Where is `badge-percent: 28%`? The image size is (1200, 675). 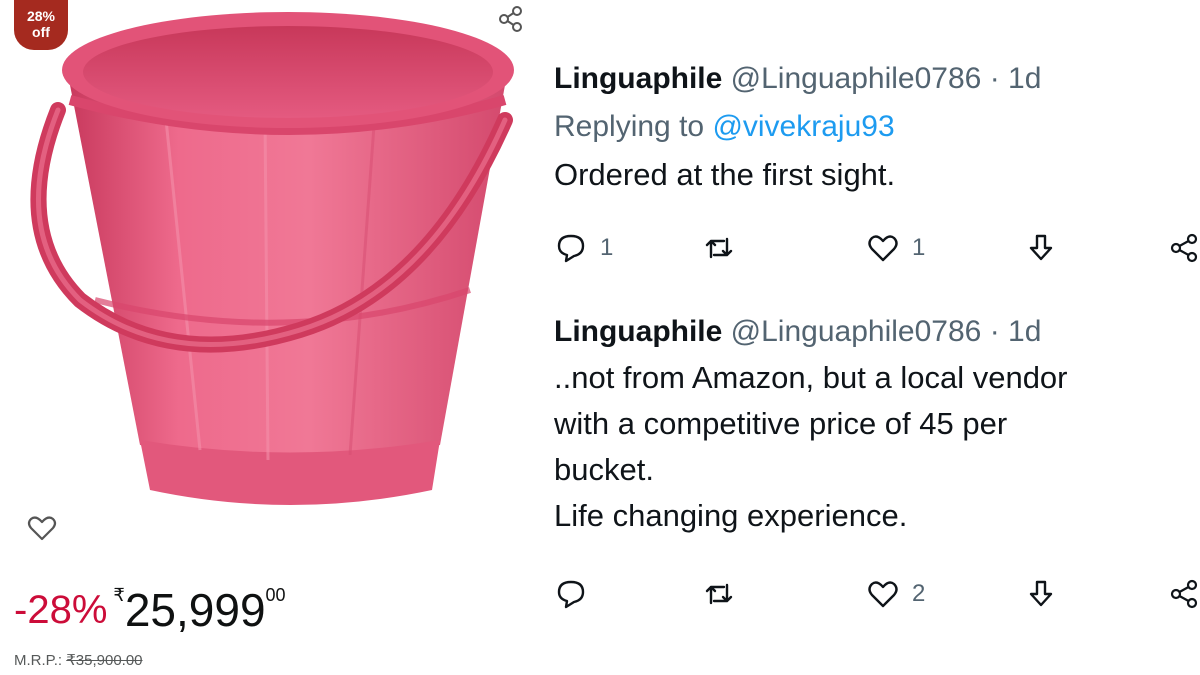
badge-percent: 28% is located at coordinates (41, 16).